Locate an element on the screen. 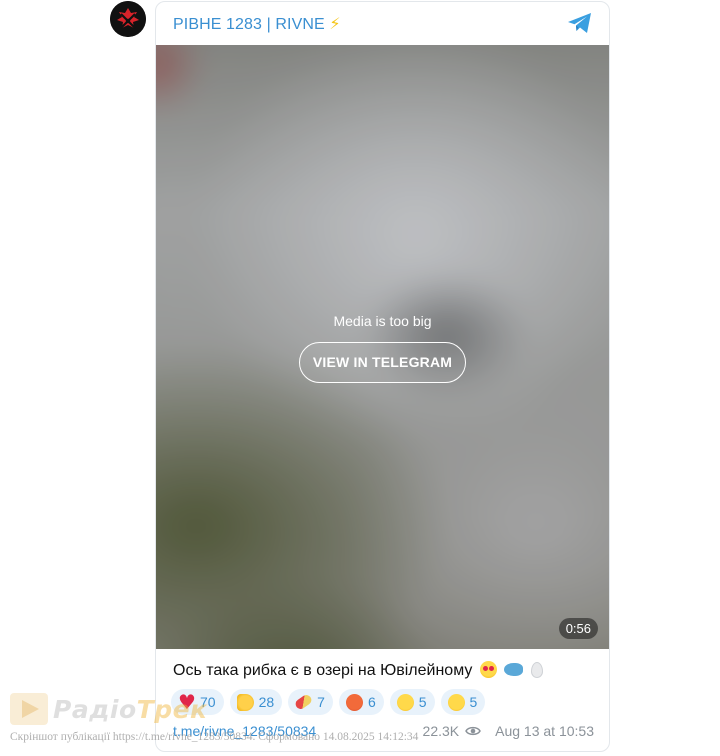  telegram-icon is located at coordinates (580, 23).